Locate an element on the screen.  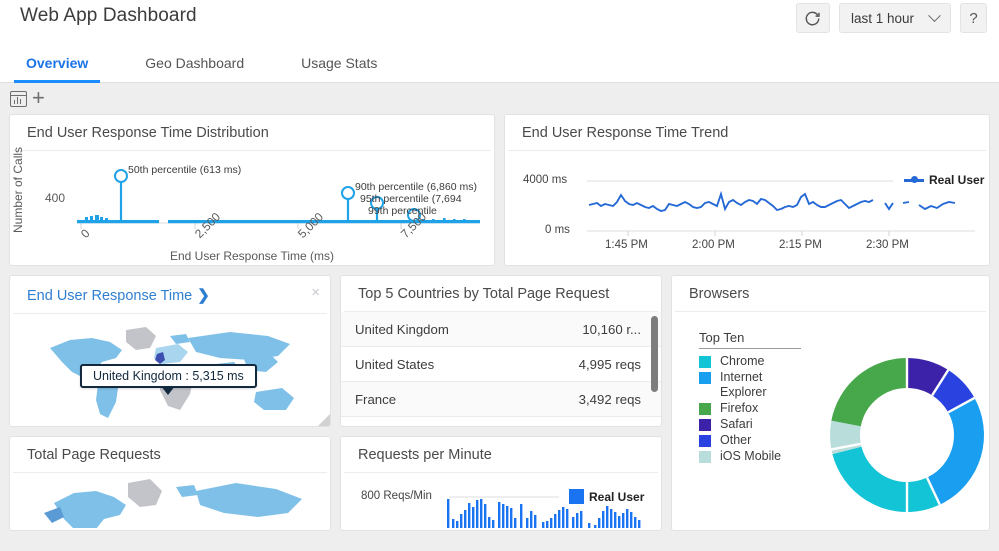
legend-item-chrome: Chrome is located at coordinates (754, 361).